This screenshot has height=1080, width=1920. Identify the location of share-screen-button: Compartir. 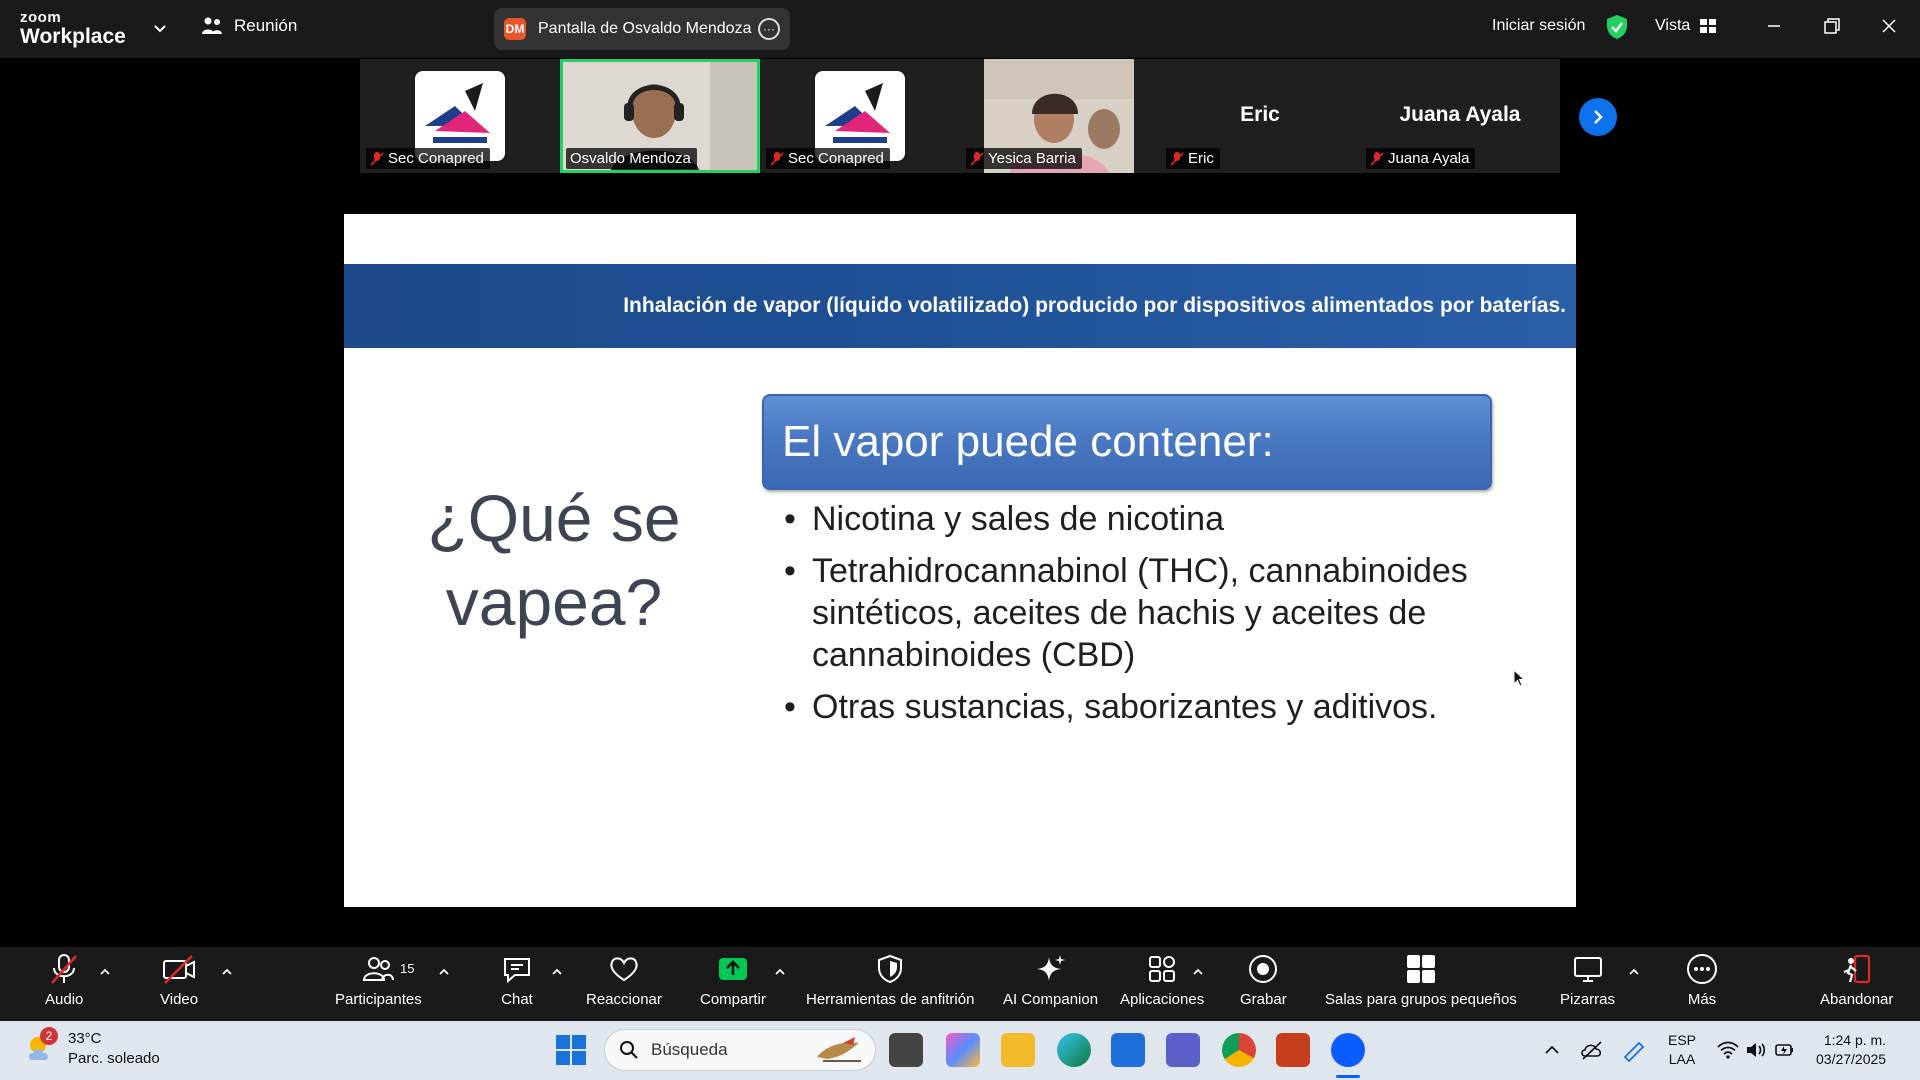
(733, 980).